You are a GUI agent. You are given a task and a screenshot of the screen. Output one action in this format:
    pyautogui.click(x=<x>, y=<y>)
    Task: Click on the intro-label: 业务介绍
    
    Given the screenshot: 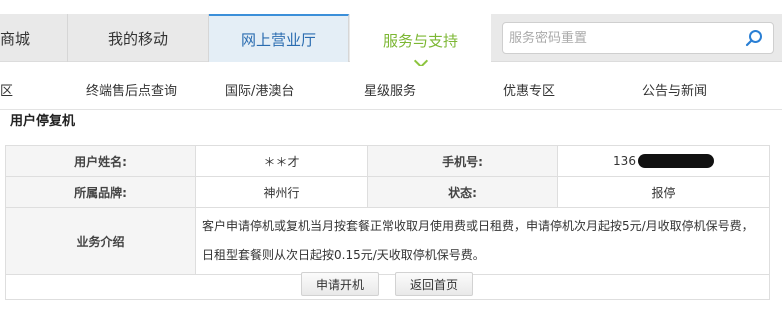 What is the action you would take?
    pyautogui.click(x=100, y=241)
    